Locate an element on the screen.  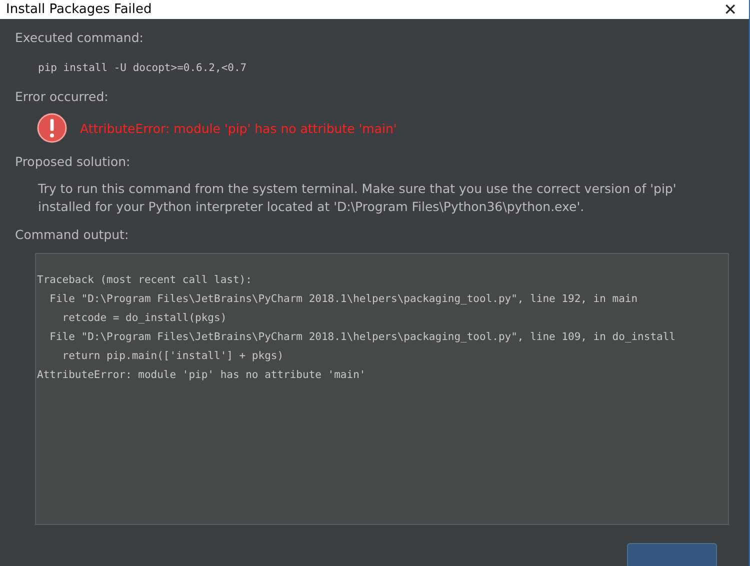
command-text: pip install -U docopt>=0.6.2,<0.7 is located at coordinates (143, 68).